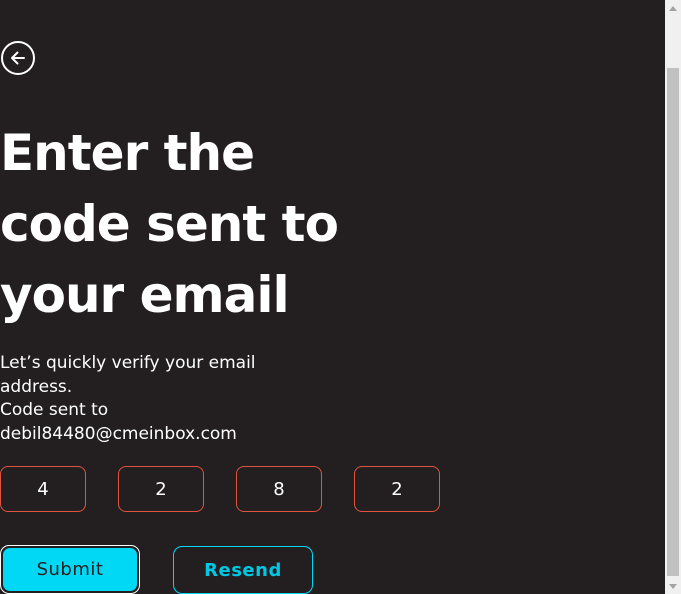  I want to click on description-line: address., so click(36, 386).